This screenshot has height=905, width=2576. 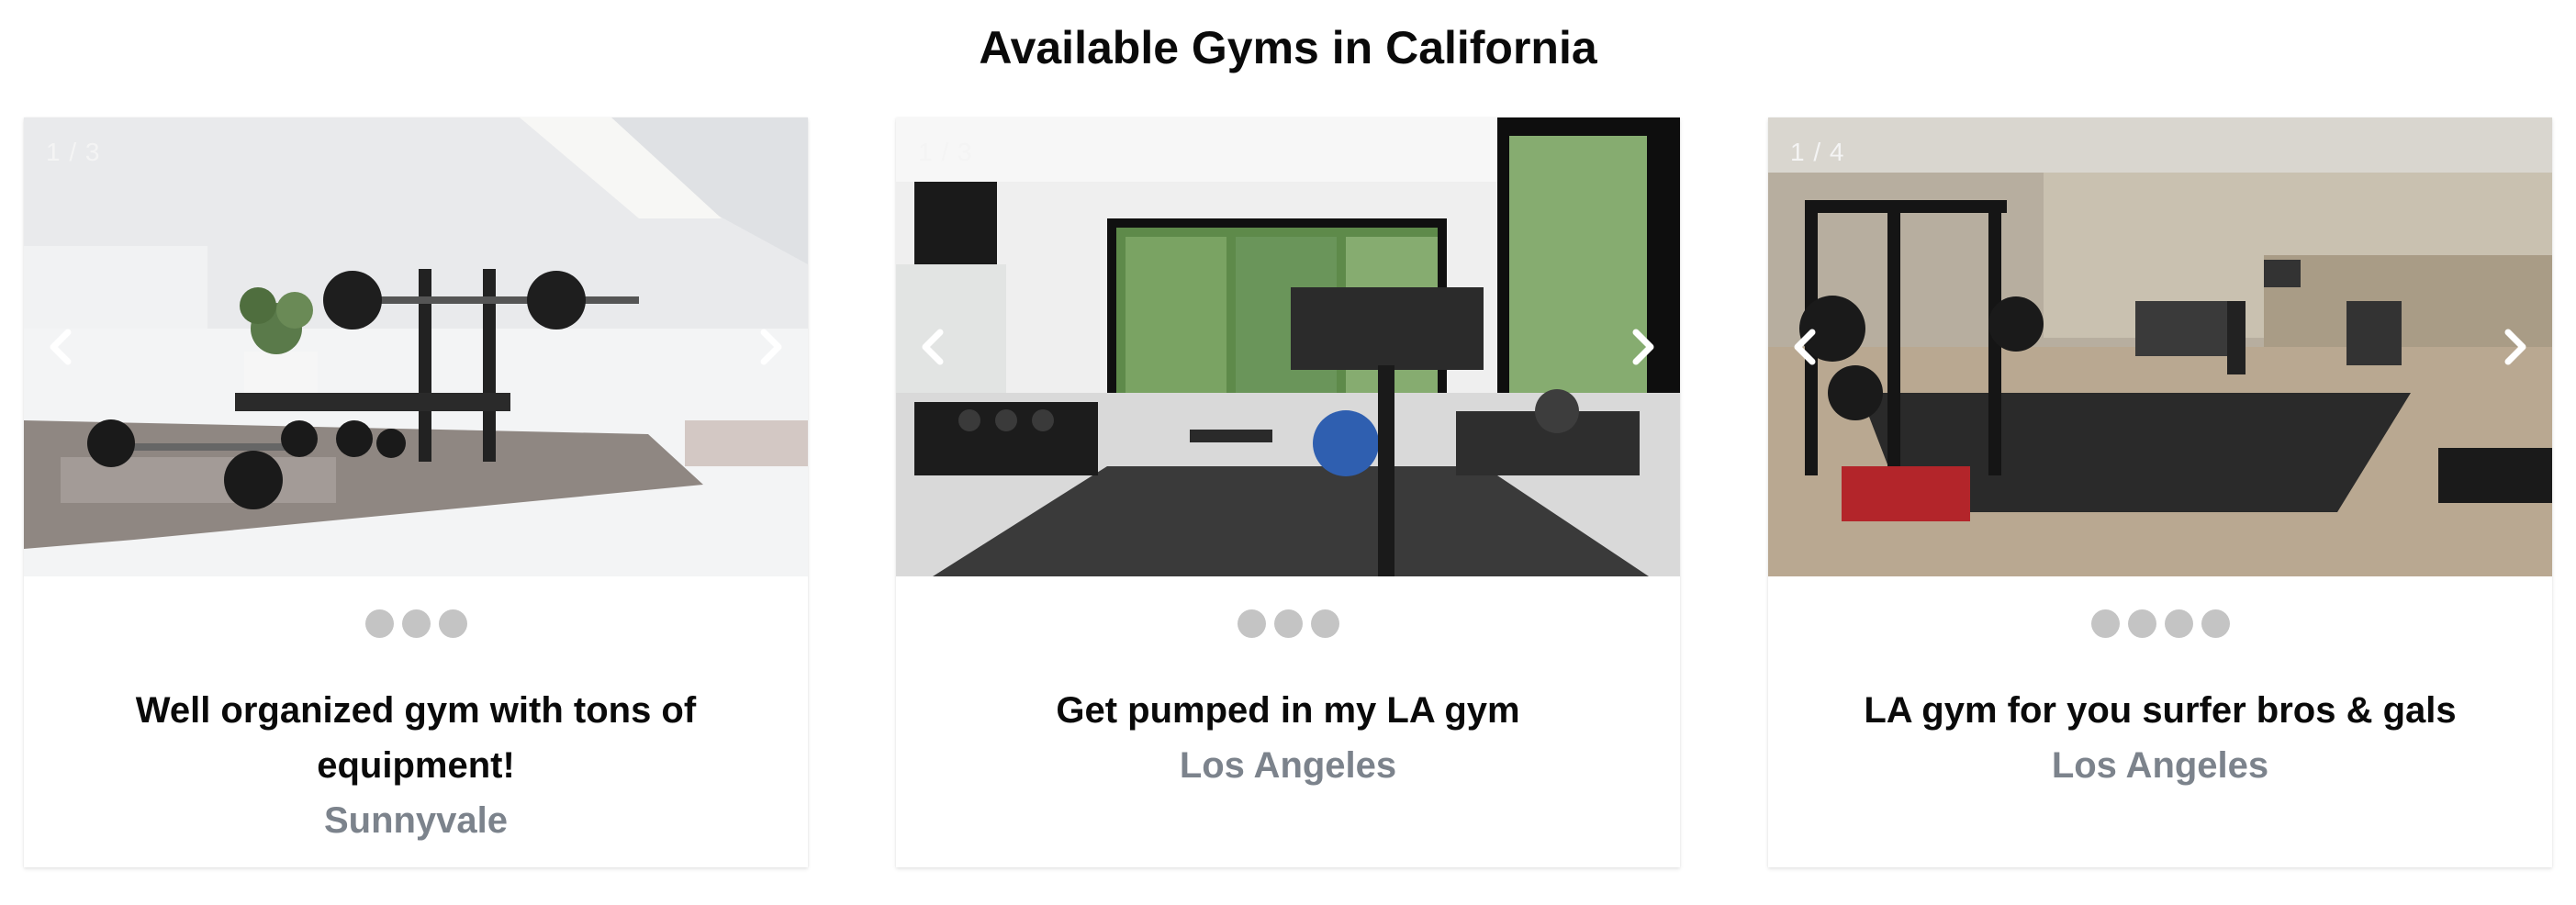 What do you see at coordinates (416, 820) in the screenshot?
I see `gym-location: Sunnyvale` at bounding box center [416, 820].